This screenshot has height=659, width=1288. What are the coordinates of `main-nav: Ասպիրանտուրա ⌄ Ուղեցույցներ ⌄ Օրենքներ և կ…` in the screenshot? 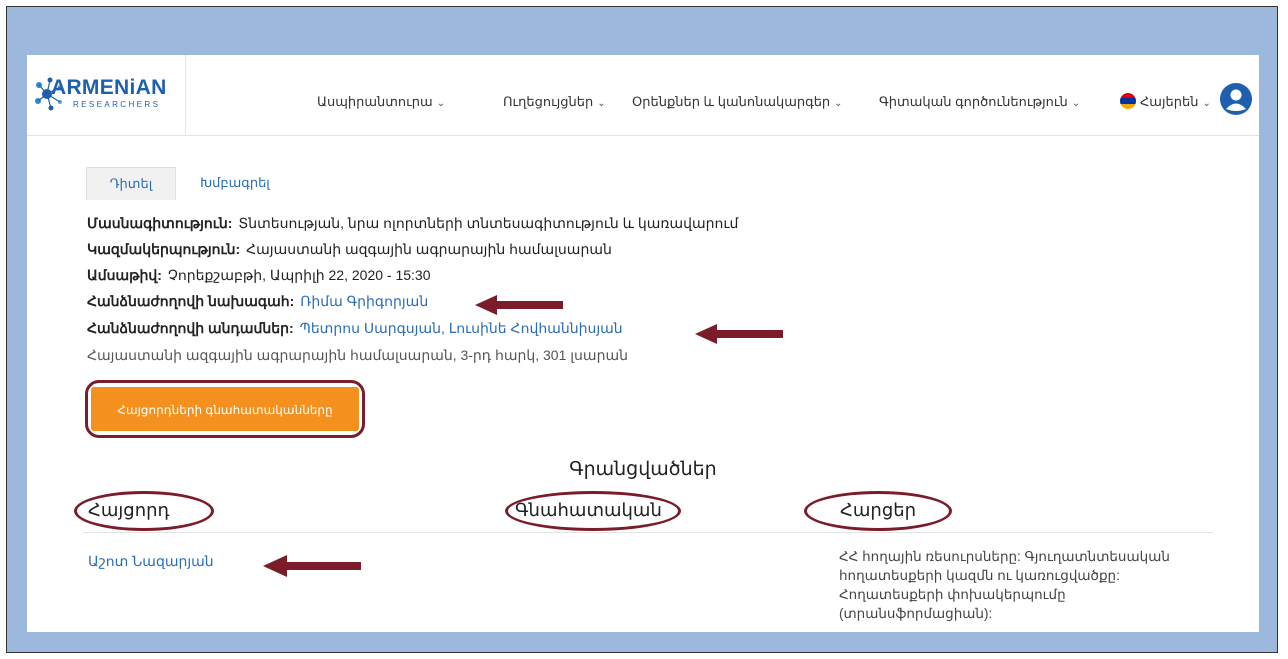 It's located at (643, 95).